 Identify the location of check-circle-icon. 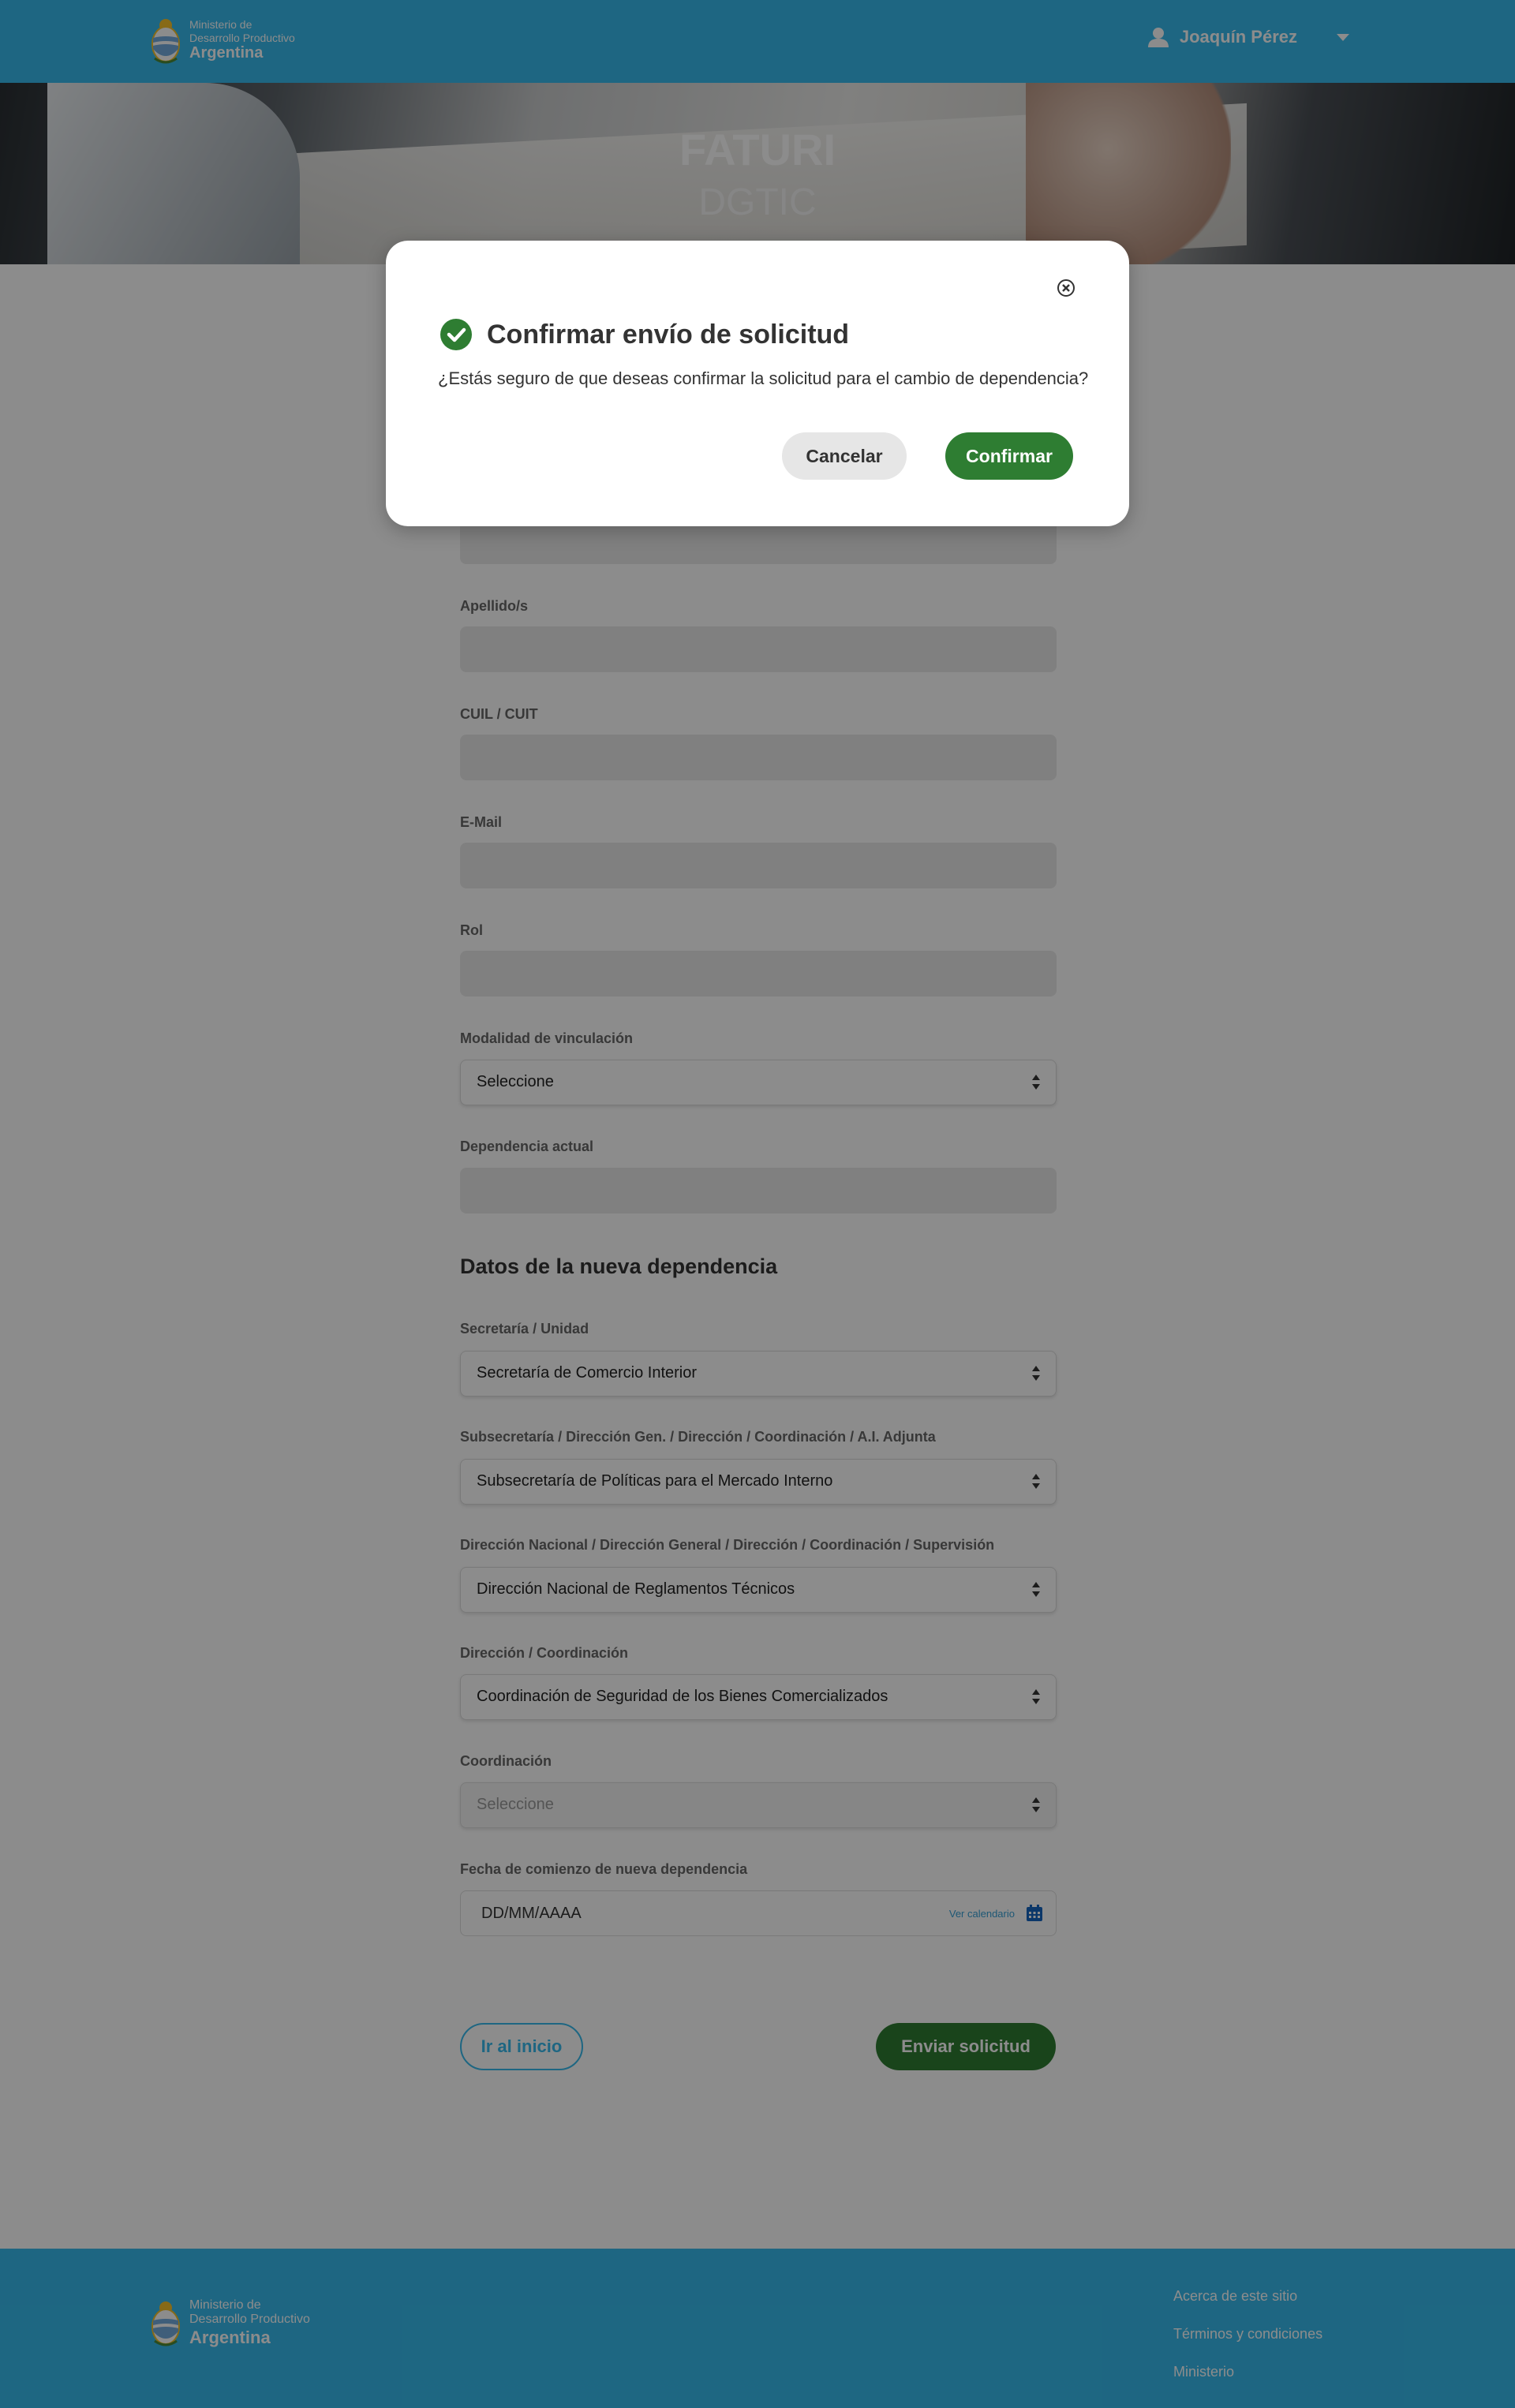
(456, 334).